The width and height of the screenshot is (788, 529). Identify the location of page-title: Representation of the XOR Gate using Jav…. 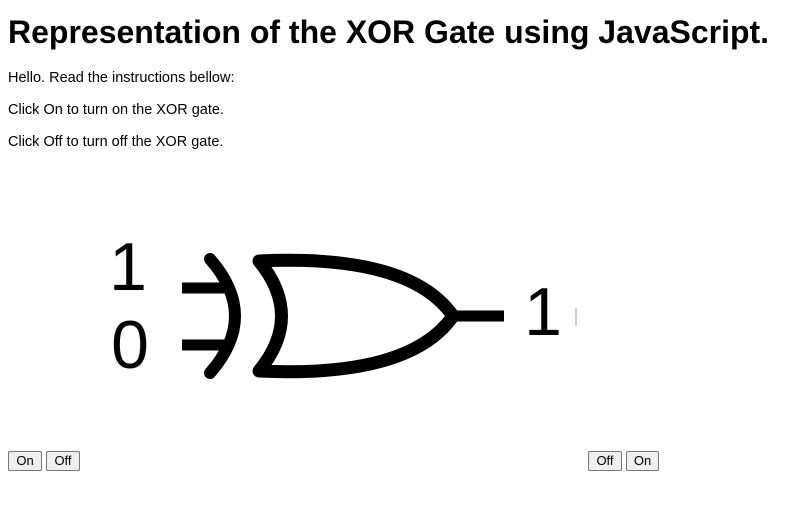
(389, 32).